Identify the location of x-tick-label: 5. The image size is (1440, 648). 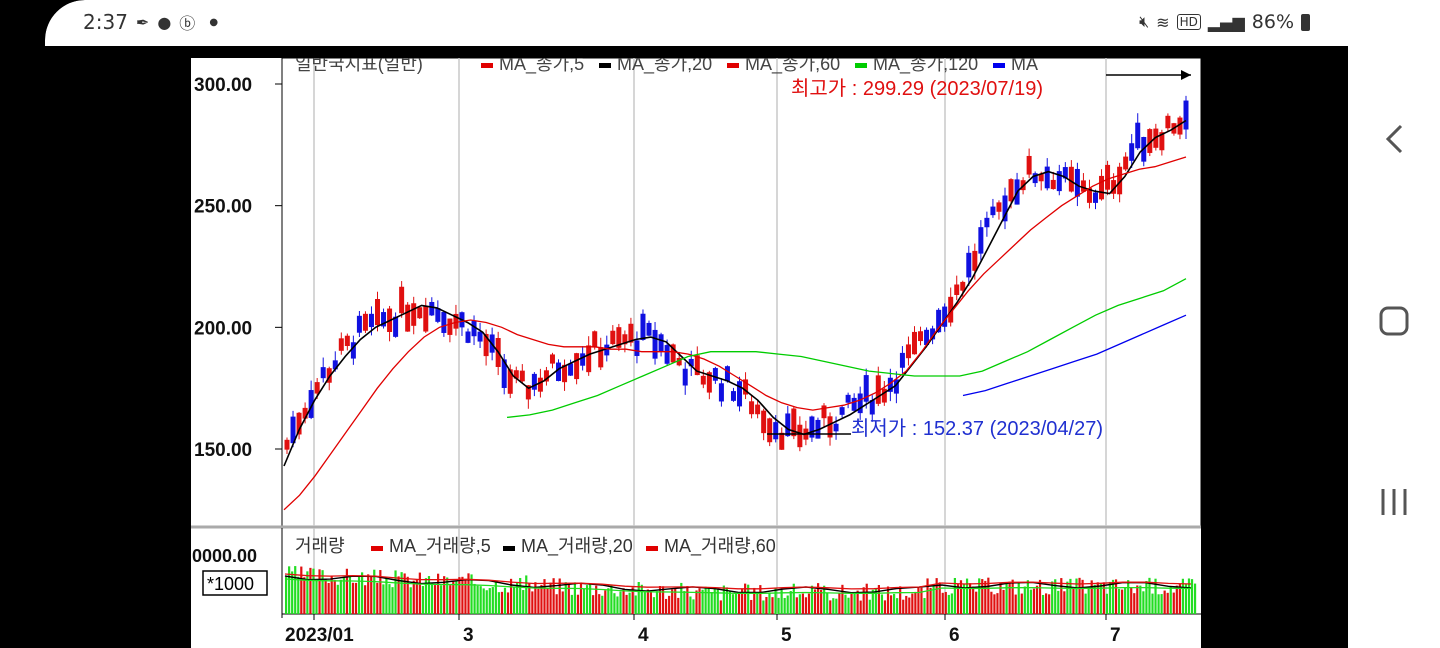
(786, 635).